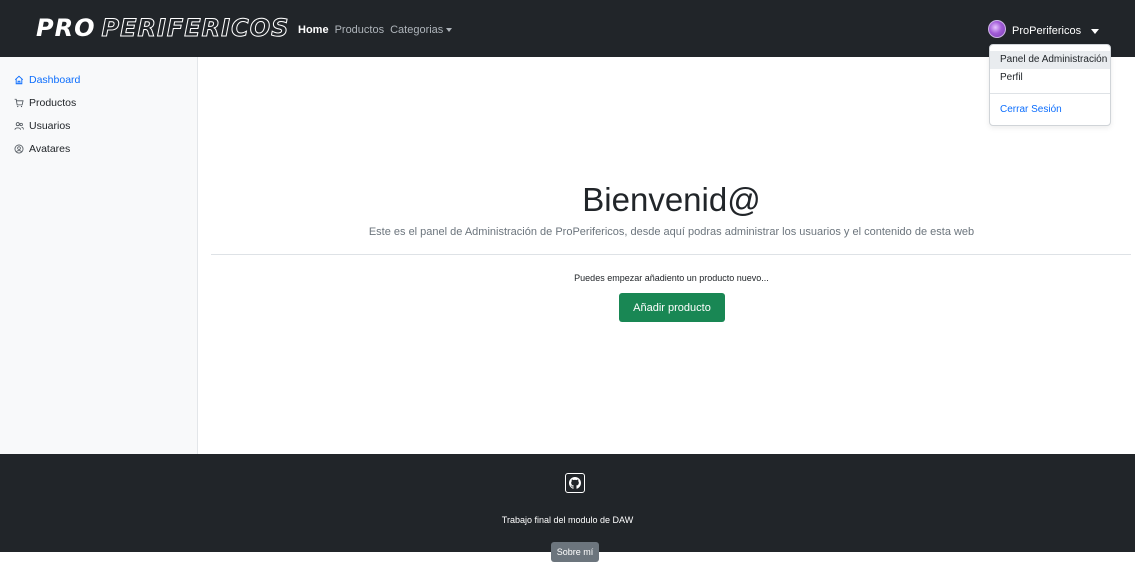  I want to click on users-icon, so click(19, 126).